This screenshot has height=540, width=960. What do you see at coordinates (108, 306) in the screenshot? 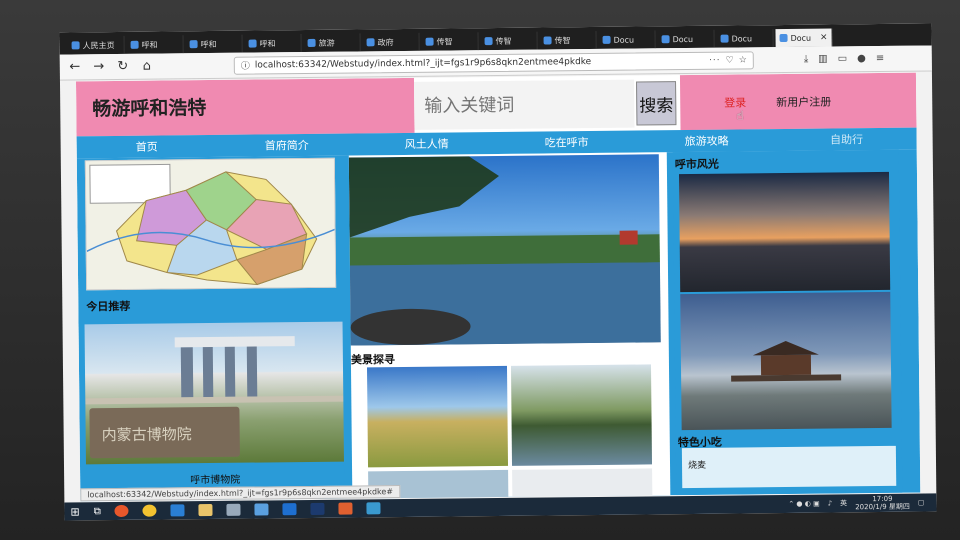
I see `today-recommend-title: 今日推荐` at bounding box center [108, 306].